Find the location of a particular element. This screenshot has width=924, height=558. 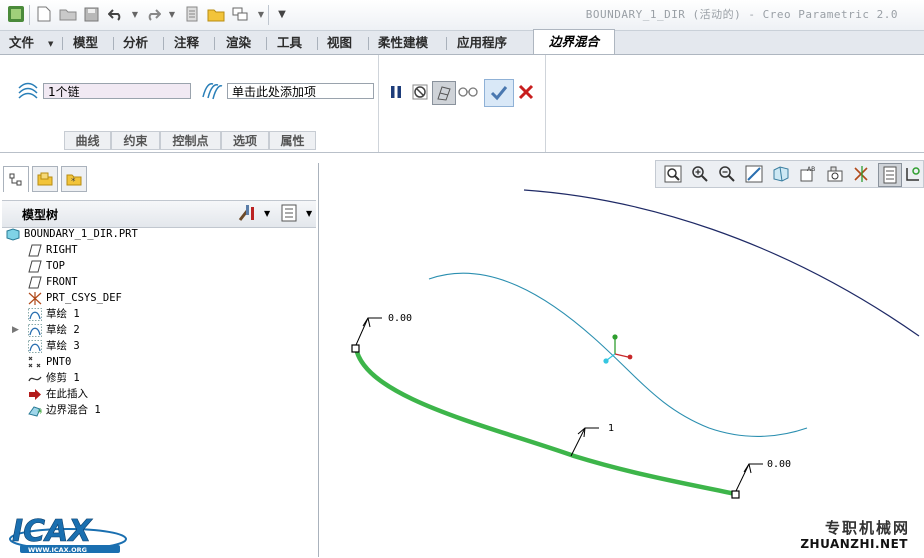

start-value-label: 0.00 is located at coordinates (400, 318).